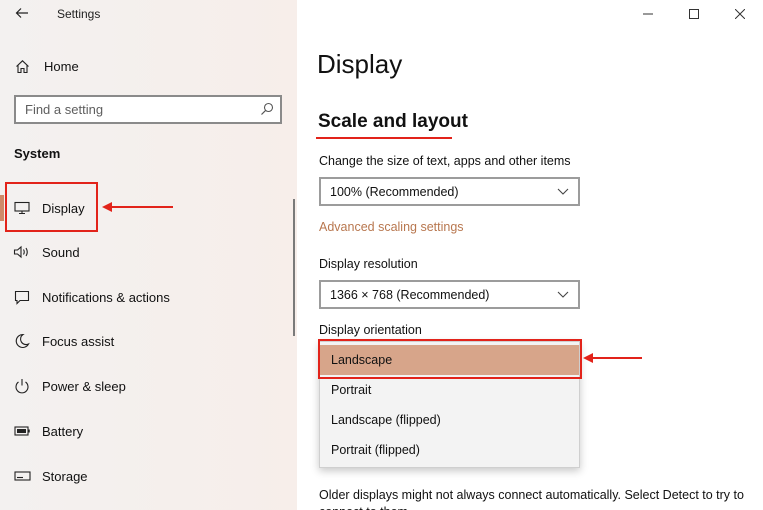  What do you see at coordinates (61, 252) in the screenshot?
I see `sidebar-item-label: Sound` at bounding box center [61, 252].